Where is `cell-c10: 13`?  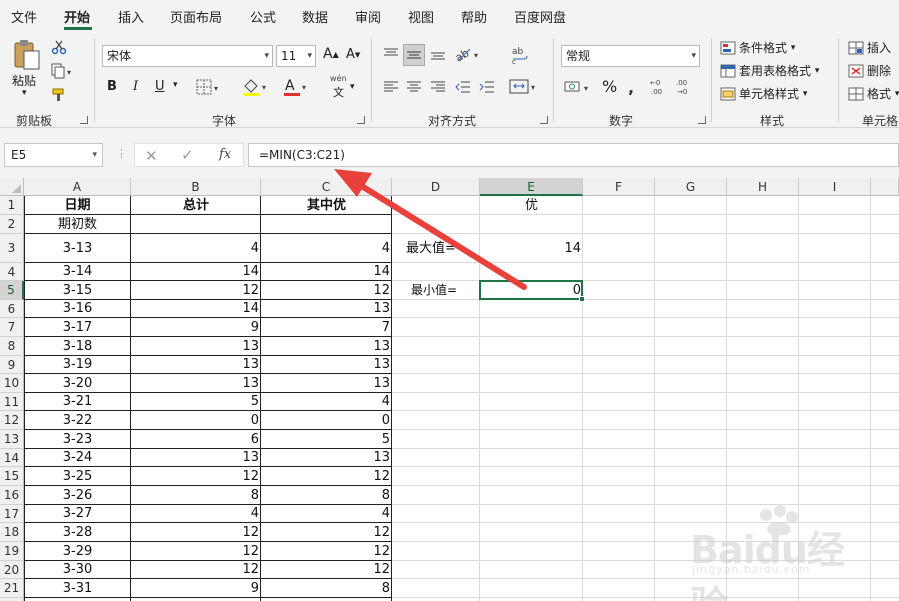
cell-c10: 13 is located at coordinates (326, 383).